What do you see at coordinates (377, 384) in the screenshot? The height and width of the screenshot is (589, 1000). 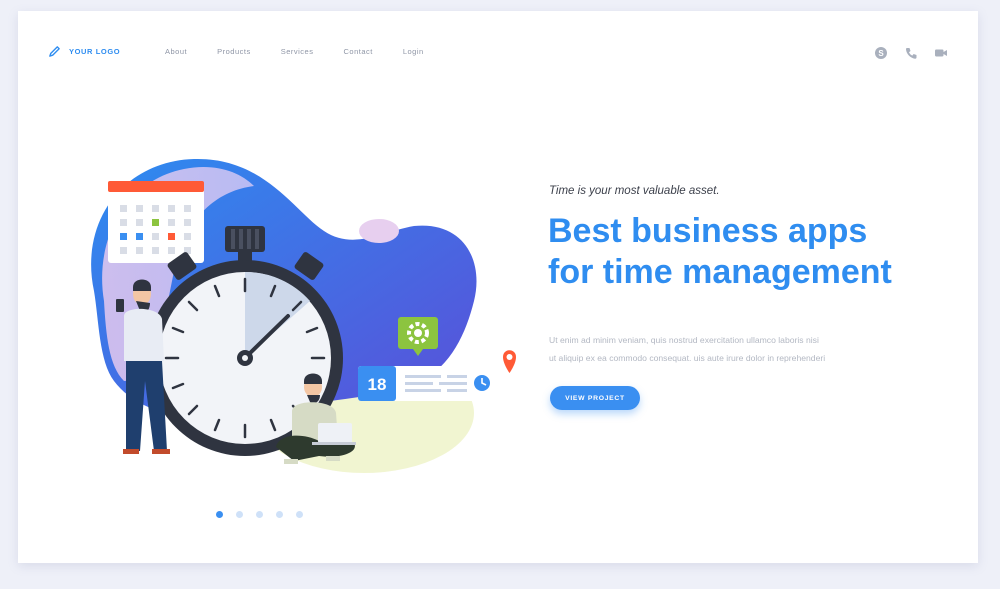 I see `event-date: 18` at bounding box center [377, 384].